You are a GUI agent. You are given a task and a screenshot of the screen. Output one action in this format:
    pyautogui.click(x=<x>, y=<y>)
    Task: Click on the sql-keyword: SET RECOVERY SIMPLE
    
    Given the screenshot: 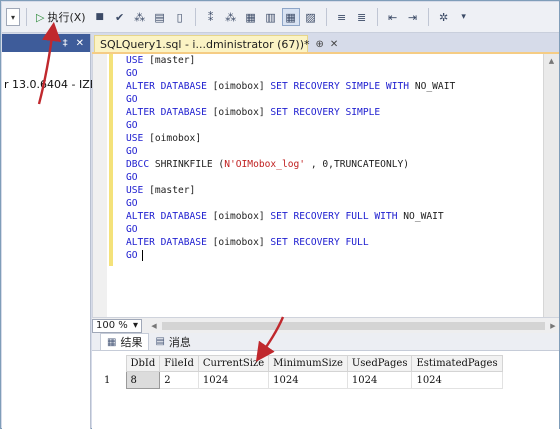 What is the action you would take?
    pyautogui.click(x=325, y=112)
    